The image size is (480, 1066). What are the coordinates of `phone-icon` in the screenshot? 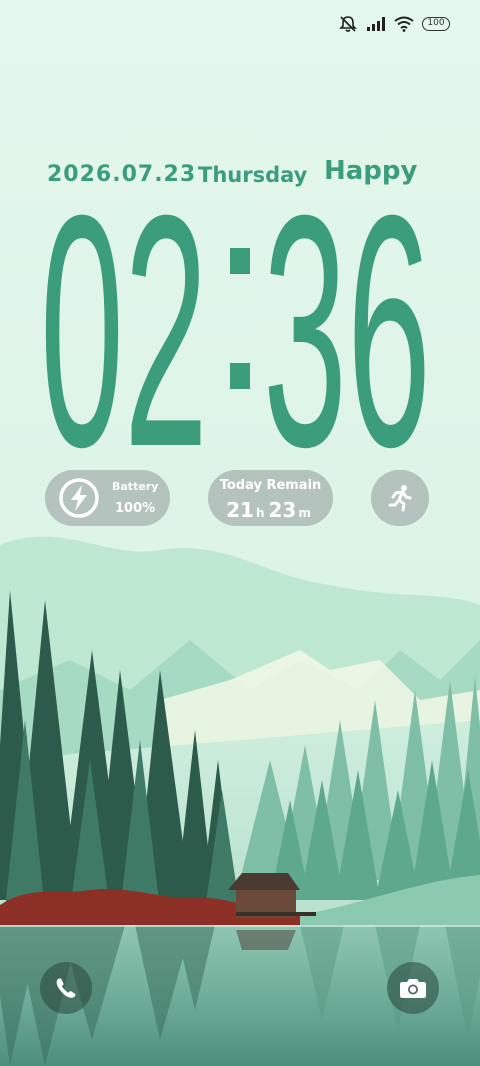 It's located at (66, 988).